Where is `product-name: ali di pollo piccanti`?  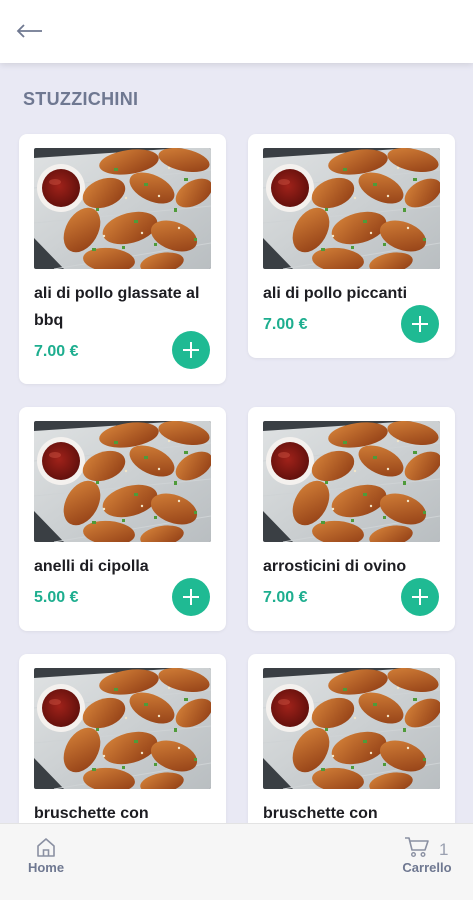 product-name: ali di pollo piccanti is located at coordinates (335, 293).